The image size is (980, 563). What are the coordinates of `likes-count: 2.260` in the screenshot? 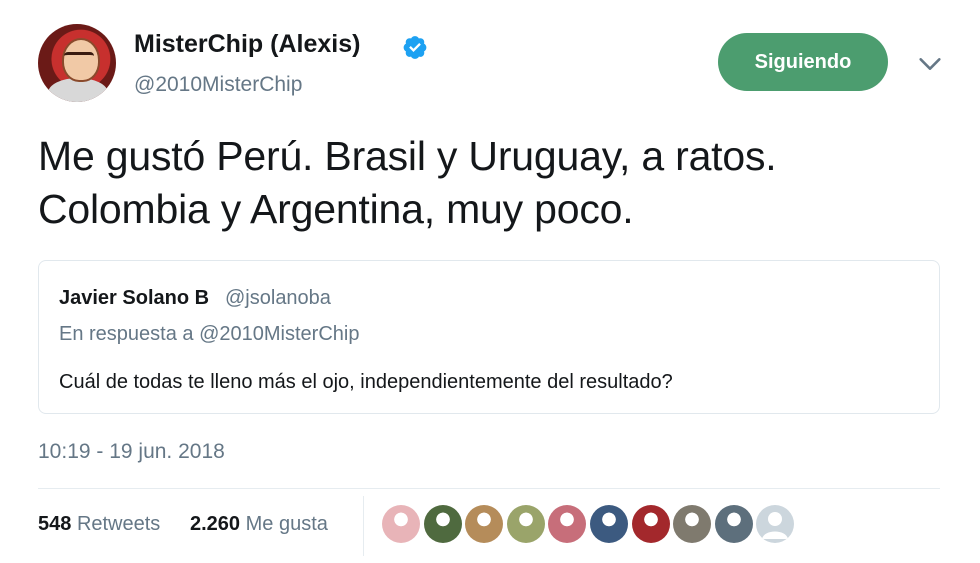 It's located at (215, 524).